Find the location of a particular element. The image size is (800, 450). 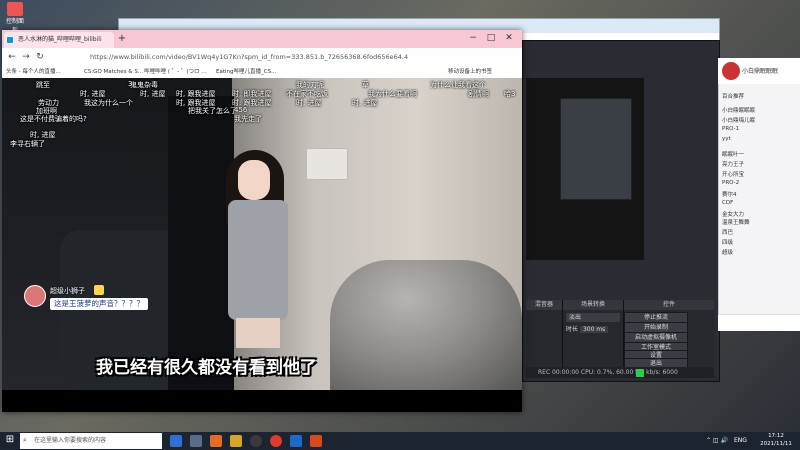

close-button: ✕ is located at coordinates (509, 38).